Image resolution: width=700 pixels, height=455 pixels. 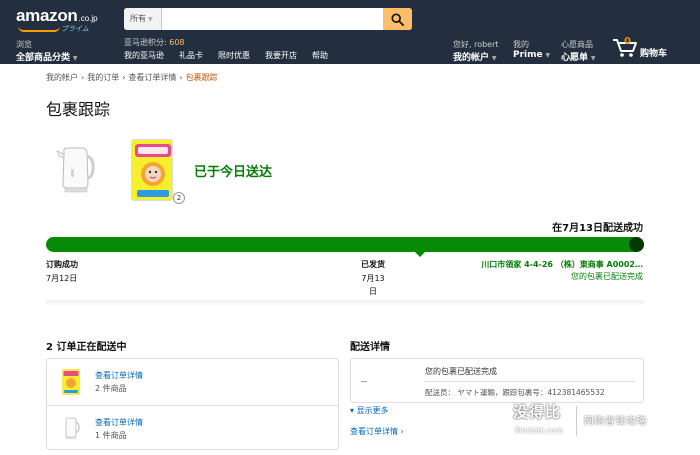 What do you see at coordinates (43, 58) in the screenshot?
I see `browse-big-label: 全部商品分类` at bounding box center [43, 58].